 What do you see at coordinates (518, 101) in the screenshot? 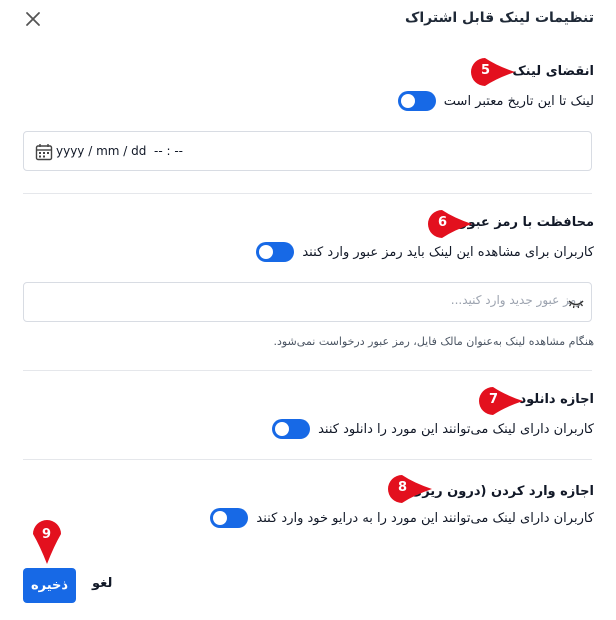
I see `expiry-toggle-label: لینک تا این تاریخ معتبر است` at bounding box center [518, 101].